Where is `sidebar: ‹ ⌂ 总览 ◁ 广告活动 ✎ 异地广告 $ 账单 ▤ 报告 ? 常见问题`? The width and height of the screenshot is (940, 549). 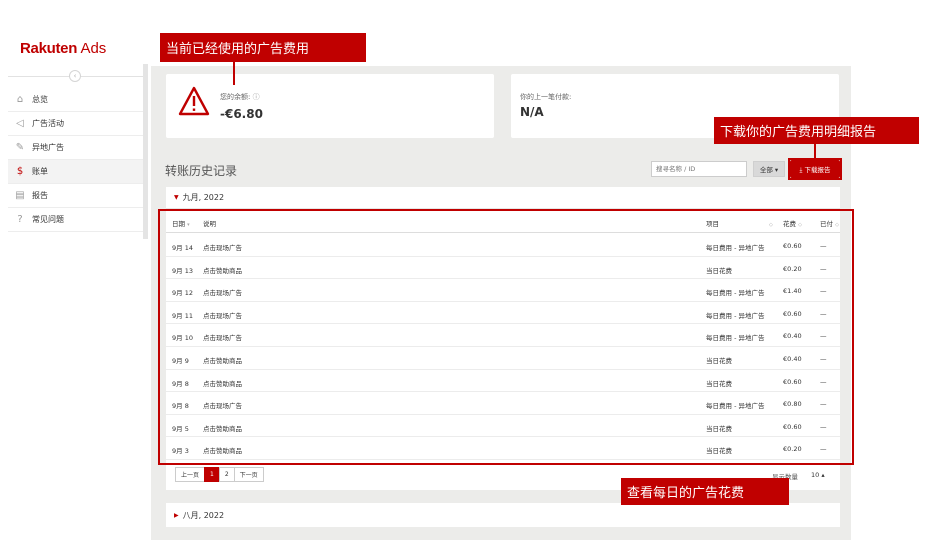
sidebar: ‹ ⌂ 总览 ◁ 广告活动 ✎ 异地广告 $ 账单 ▤ 报告 ? 常见问题 is located at coordinates (76, 151).